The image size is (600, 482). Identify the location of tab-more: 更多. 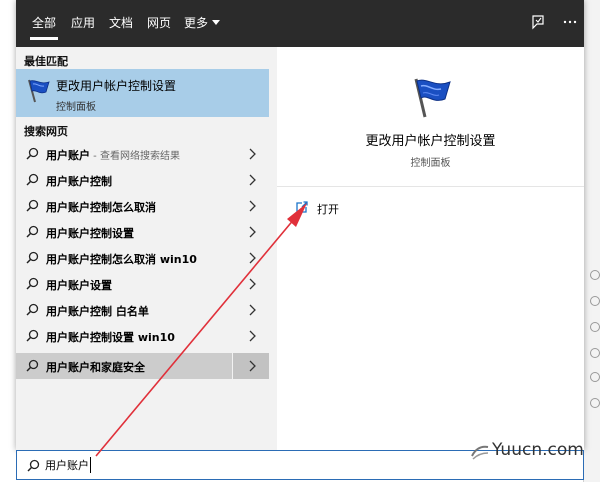
(202, 23).